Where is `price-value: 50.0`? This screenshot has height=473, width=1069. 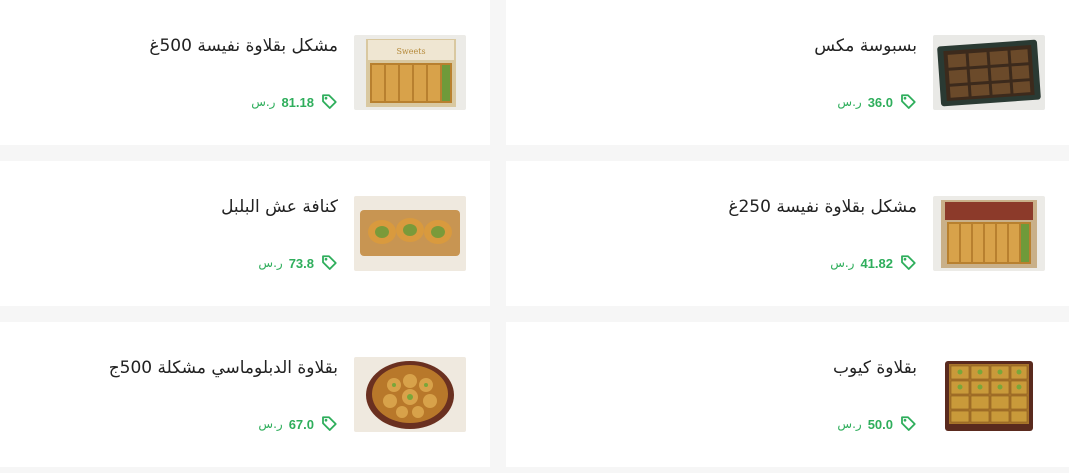
price-value: 50.0 is located at coordinates (880, 424).